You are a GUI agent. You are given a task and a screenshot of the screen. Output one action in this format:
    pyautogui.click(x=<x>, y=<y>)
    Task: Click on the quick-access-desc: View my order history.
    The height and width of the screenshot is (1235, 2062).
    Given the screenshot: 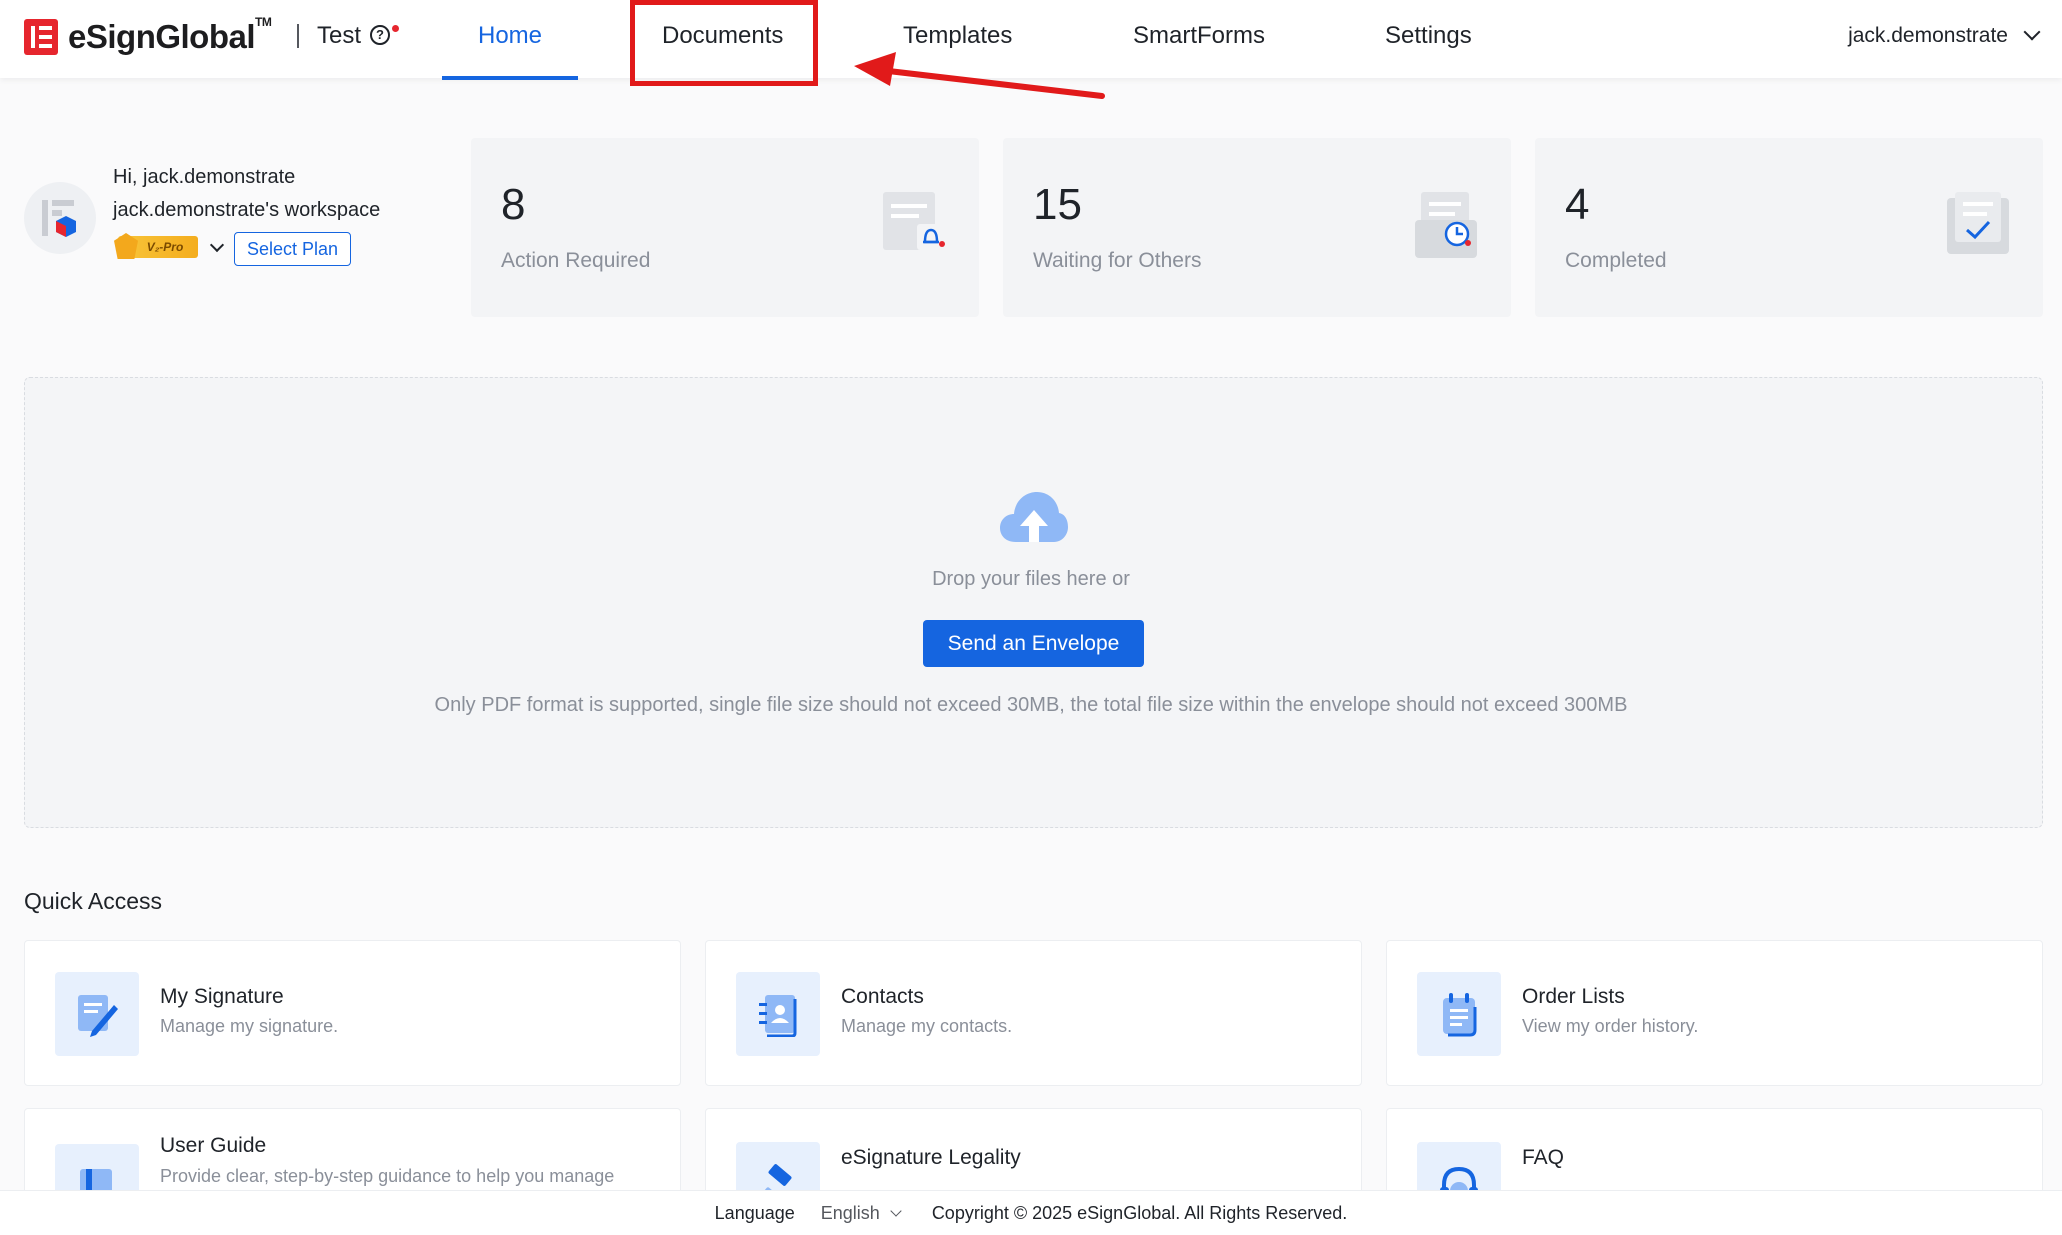 What is the action you would take?
    pyautogui.click(x=1610, y=1026)
    